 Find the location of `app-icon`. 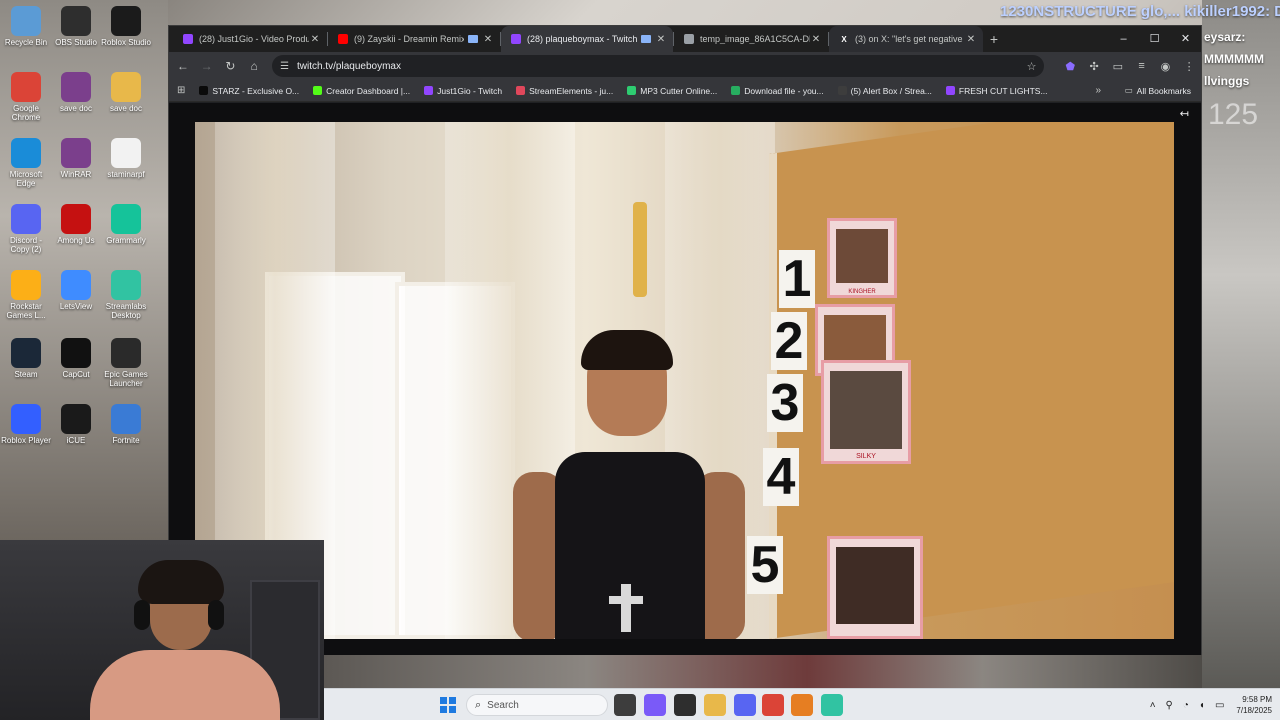

app-icon is located at coordinates (802, 705).